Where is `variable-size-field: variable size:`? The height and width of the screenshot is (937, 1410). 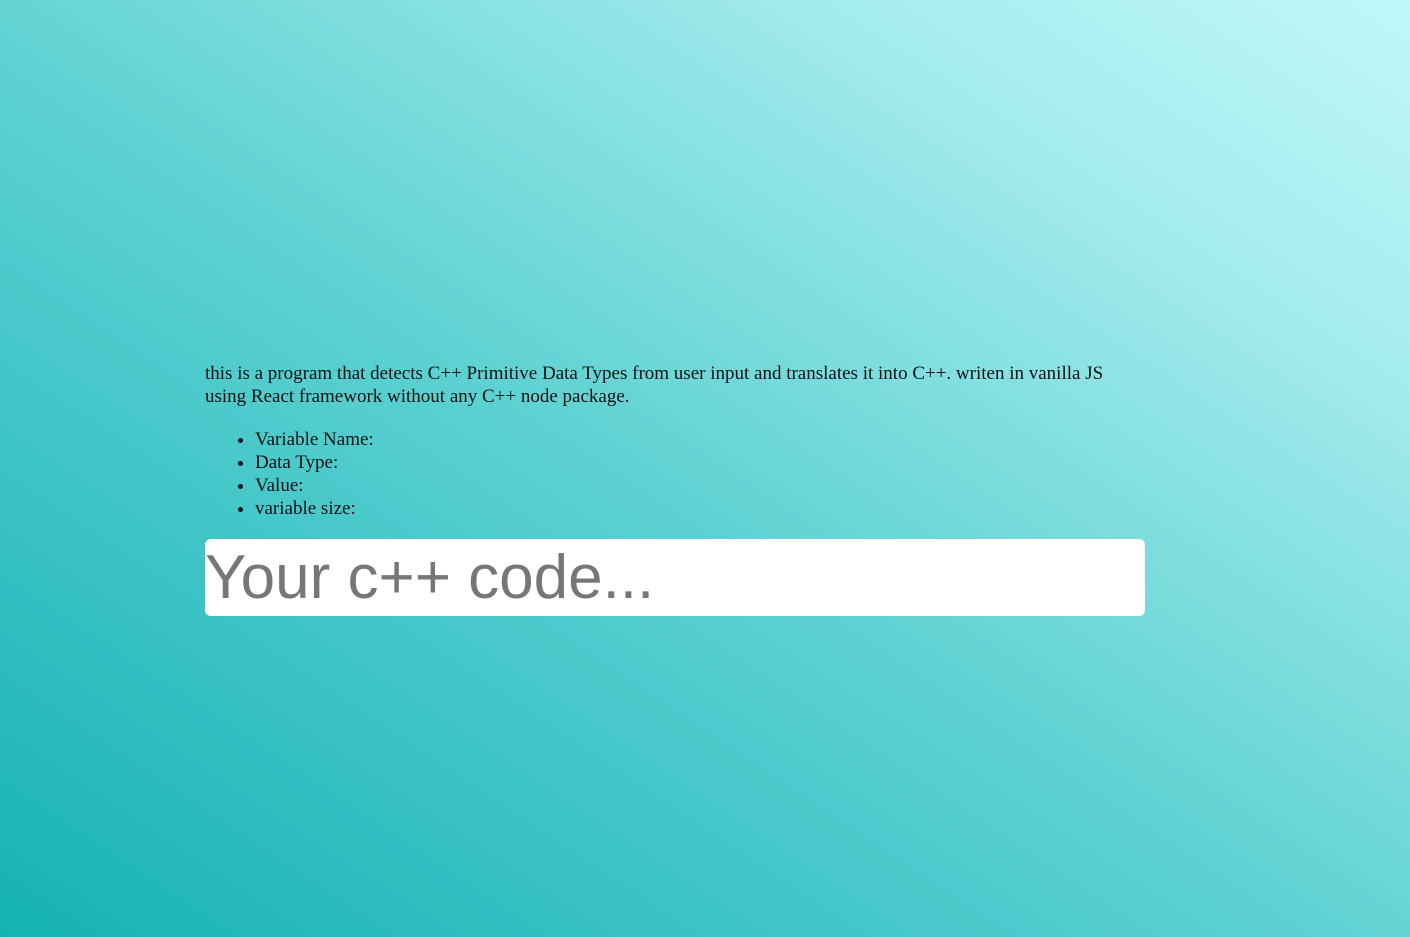
variable-size-field: variable size: is located at coordinates (700, 508).